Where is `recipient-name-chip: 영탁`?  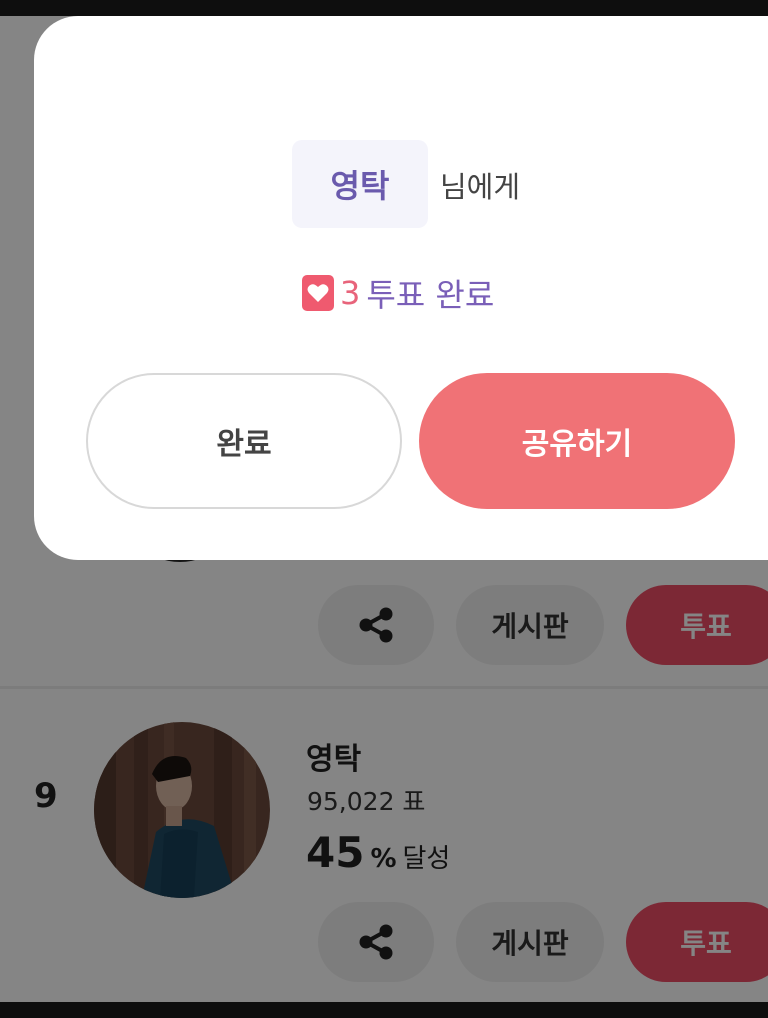 recipient-name-chip: 영탁 is located at coordinates (360, 184).